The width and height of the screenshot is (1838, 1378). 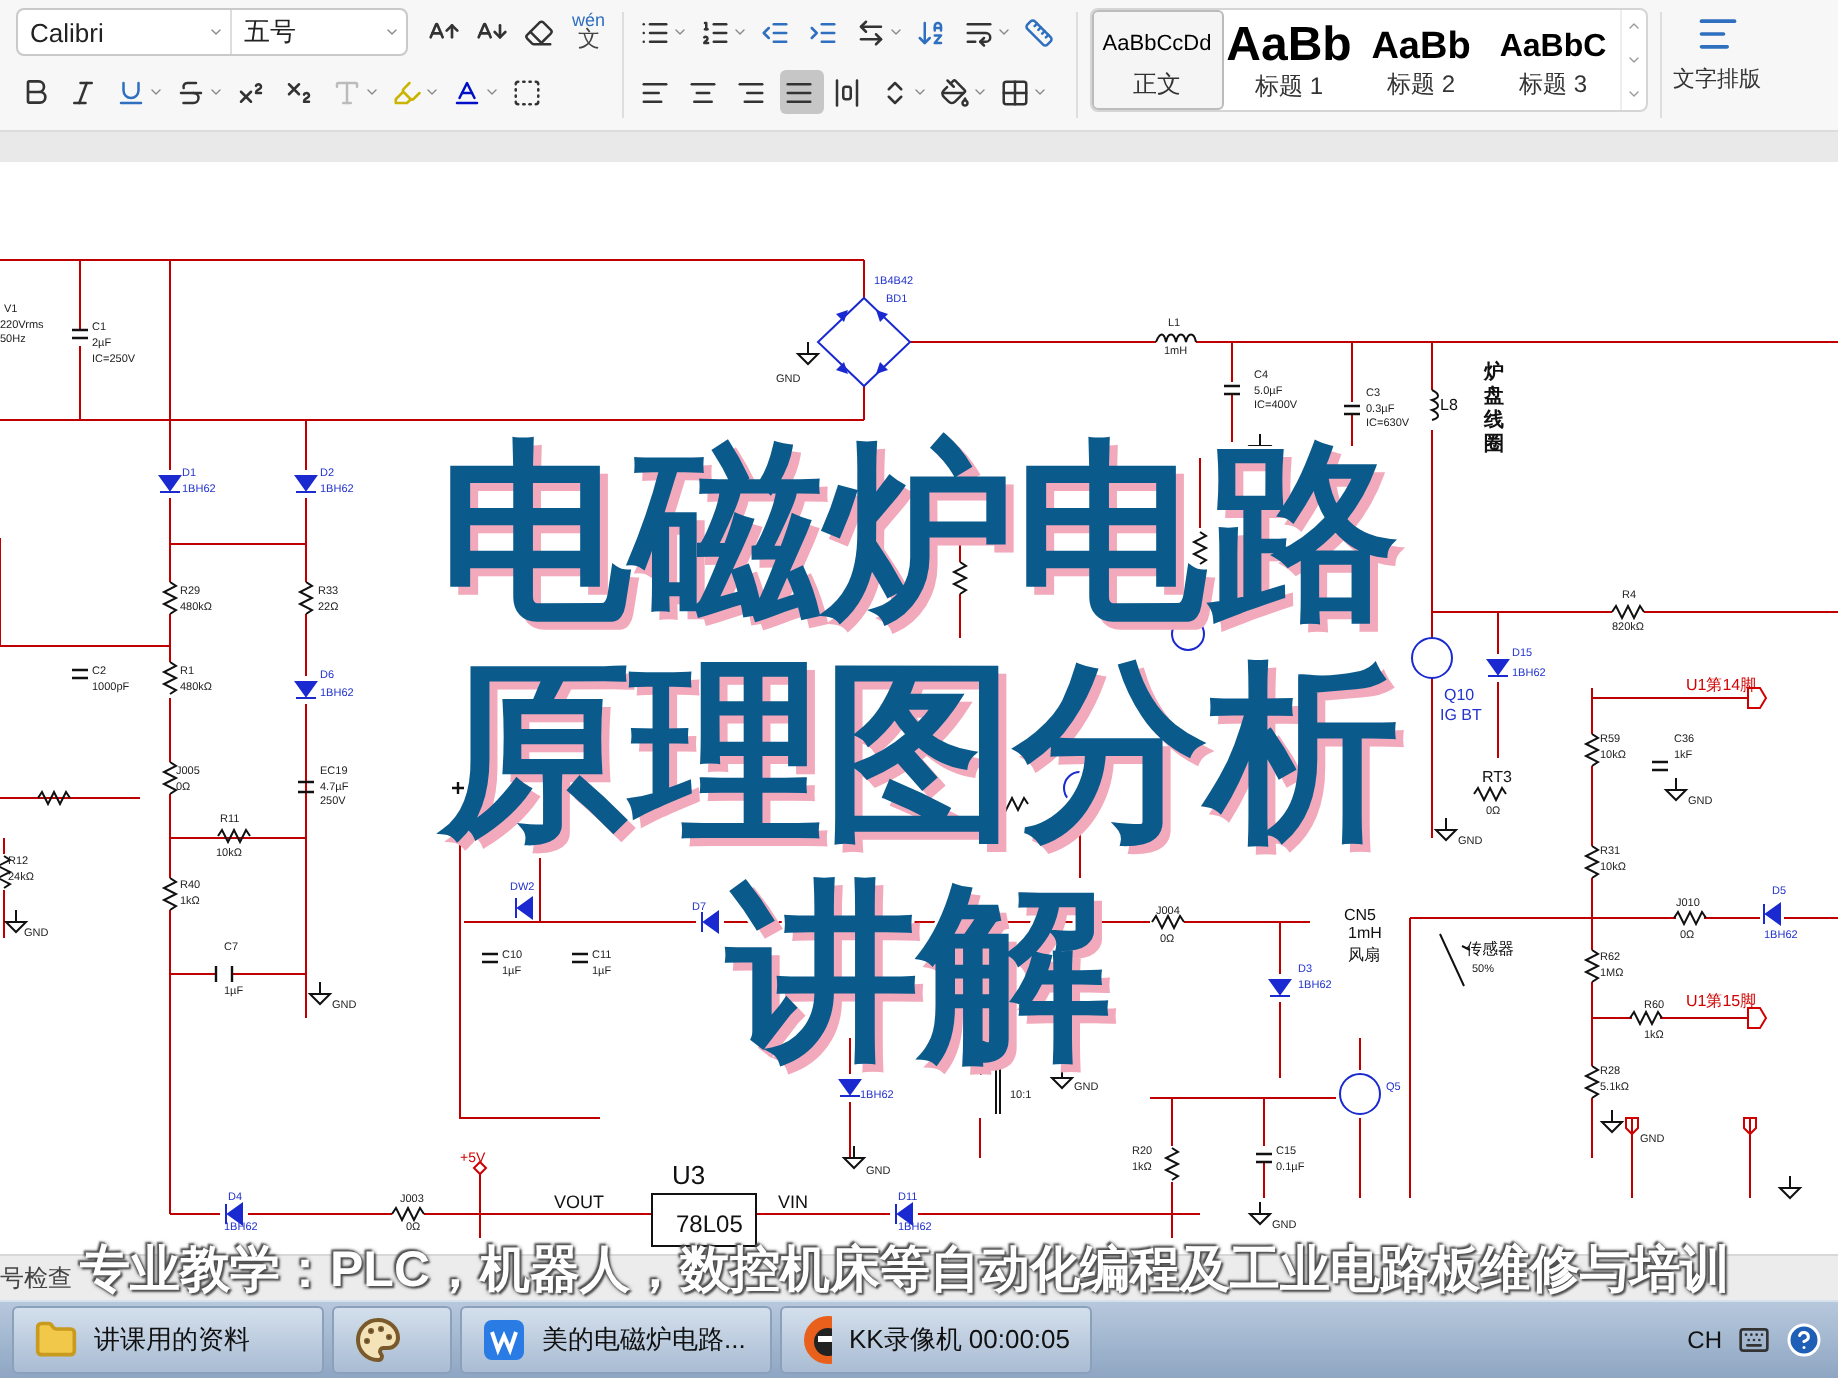 I want to click on component-label: 风扇, so click(x=1364, y=955).